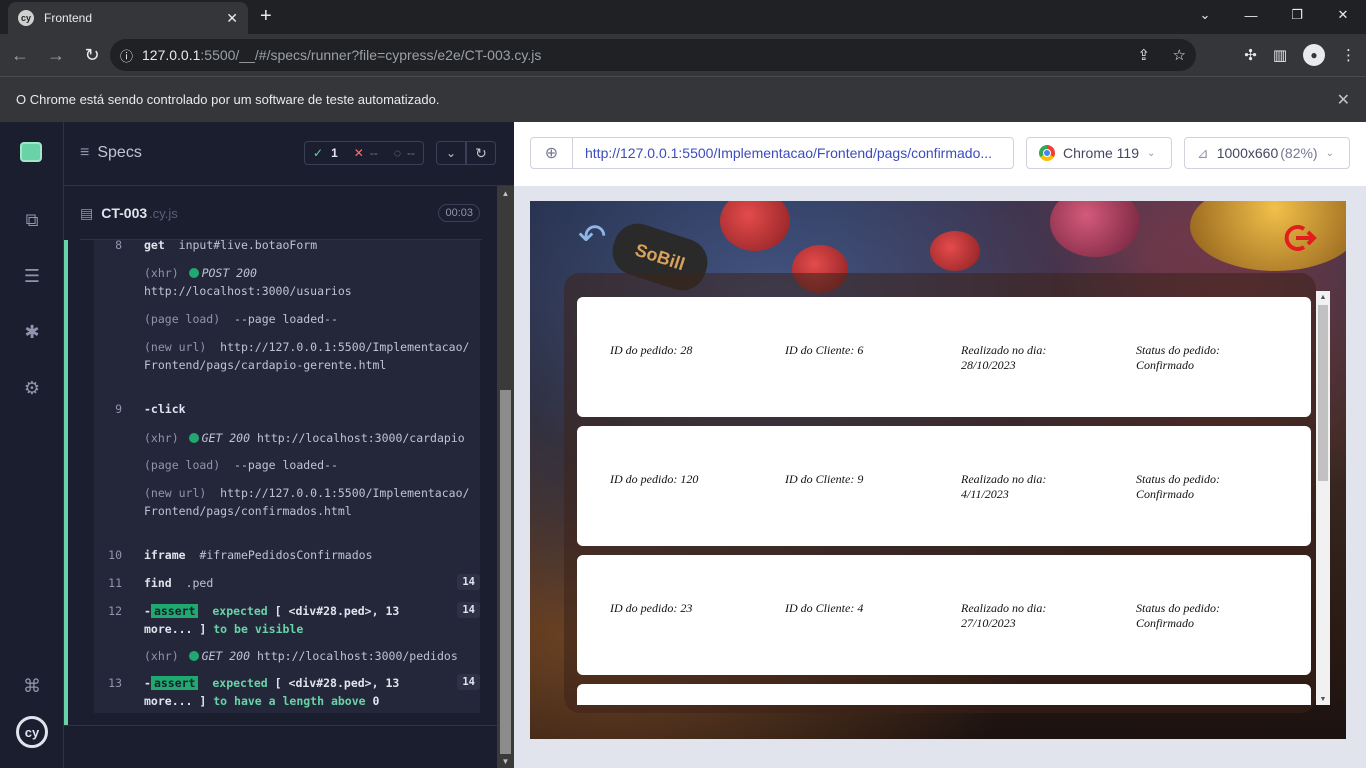 This screenshot has height=768, width=1366. Describe the element at coordinates (1323, 498) in the screenshot. I see `orders-scrollbar: ▲ ▼` at that location.